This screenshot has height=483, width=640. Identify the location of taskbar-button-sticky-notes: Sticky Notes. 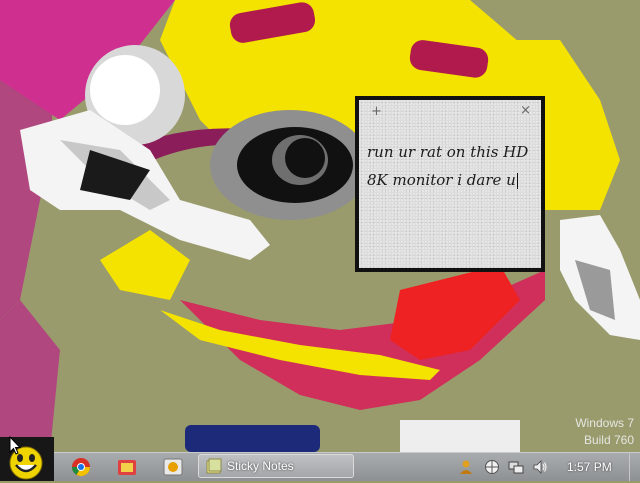
(276, 466).